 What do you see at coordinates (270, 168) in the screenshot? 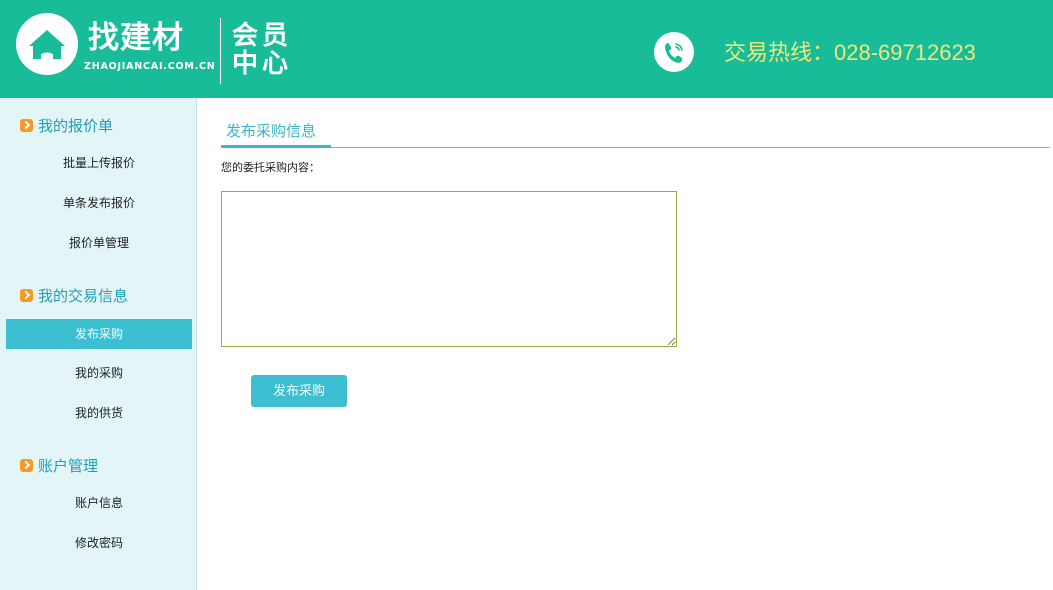
I see `purchase-content-label: 您的委托采购内容：` at bounding box center [270, 168].